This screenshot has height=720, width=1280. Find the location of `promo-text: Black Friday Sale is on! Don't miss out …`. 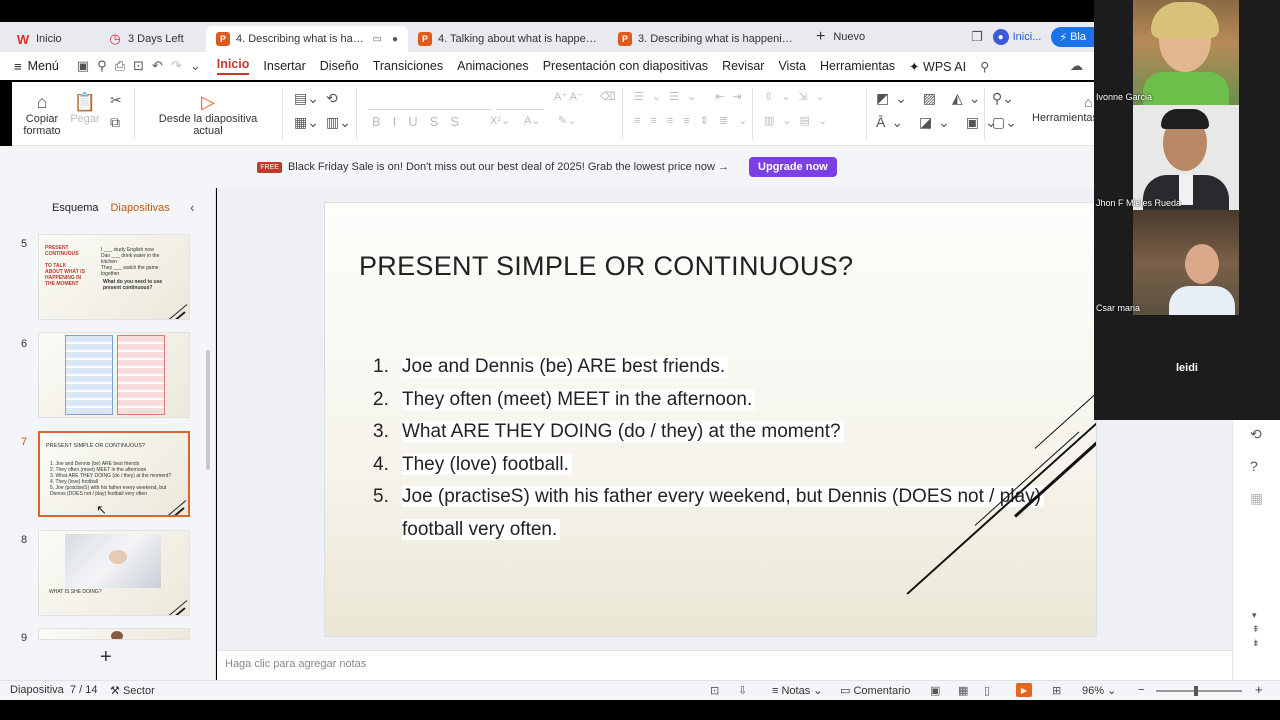

promo-text: Black Friday Sale is on! Don't miss out … is located at coordinates (508, 167).